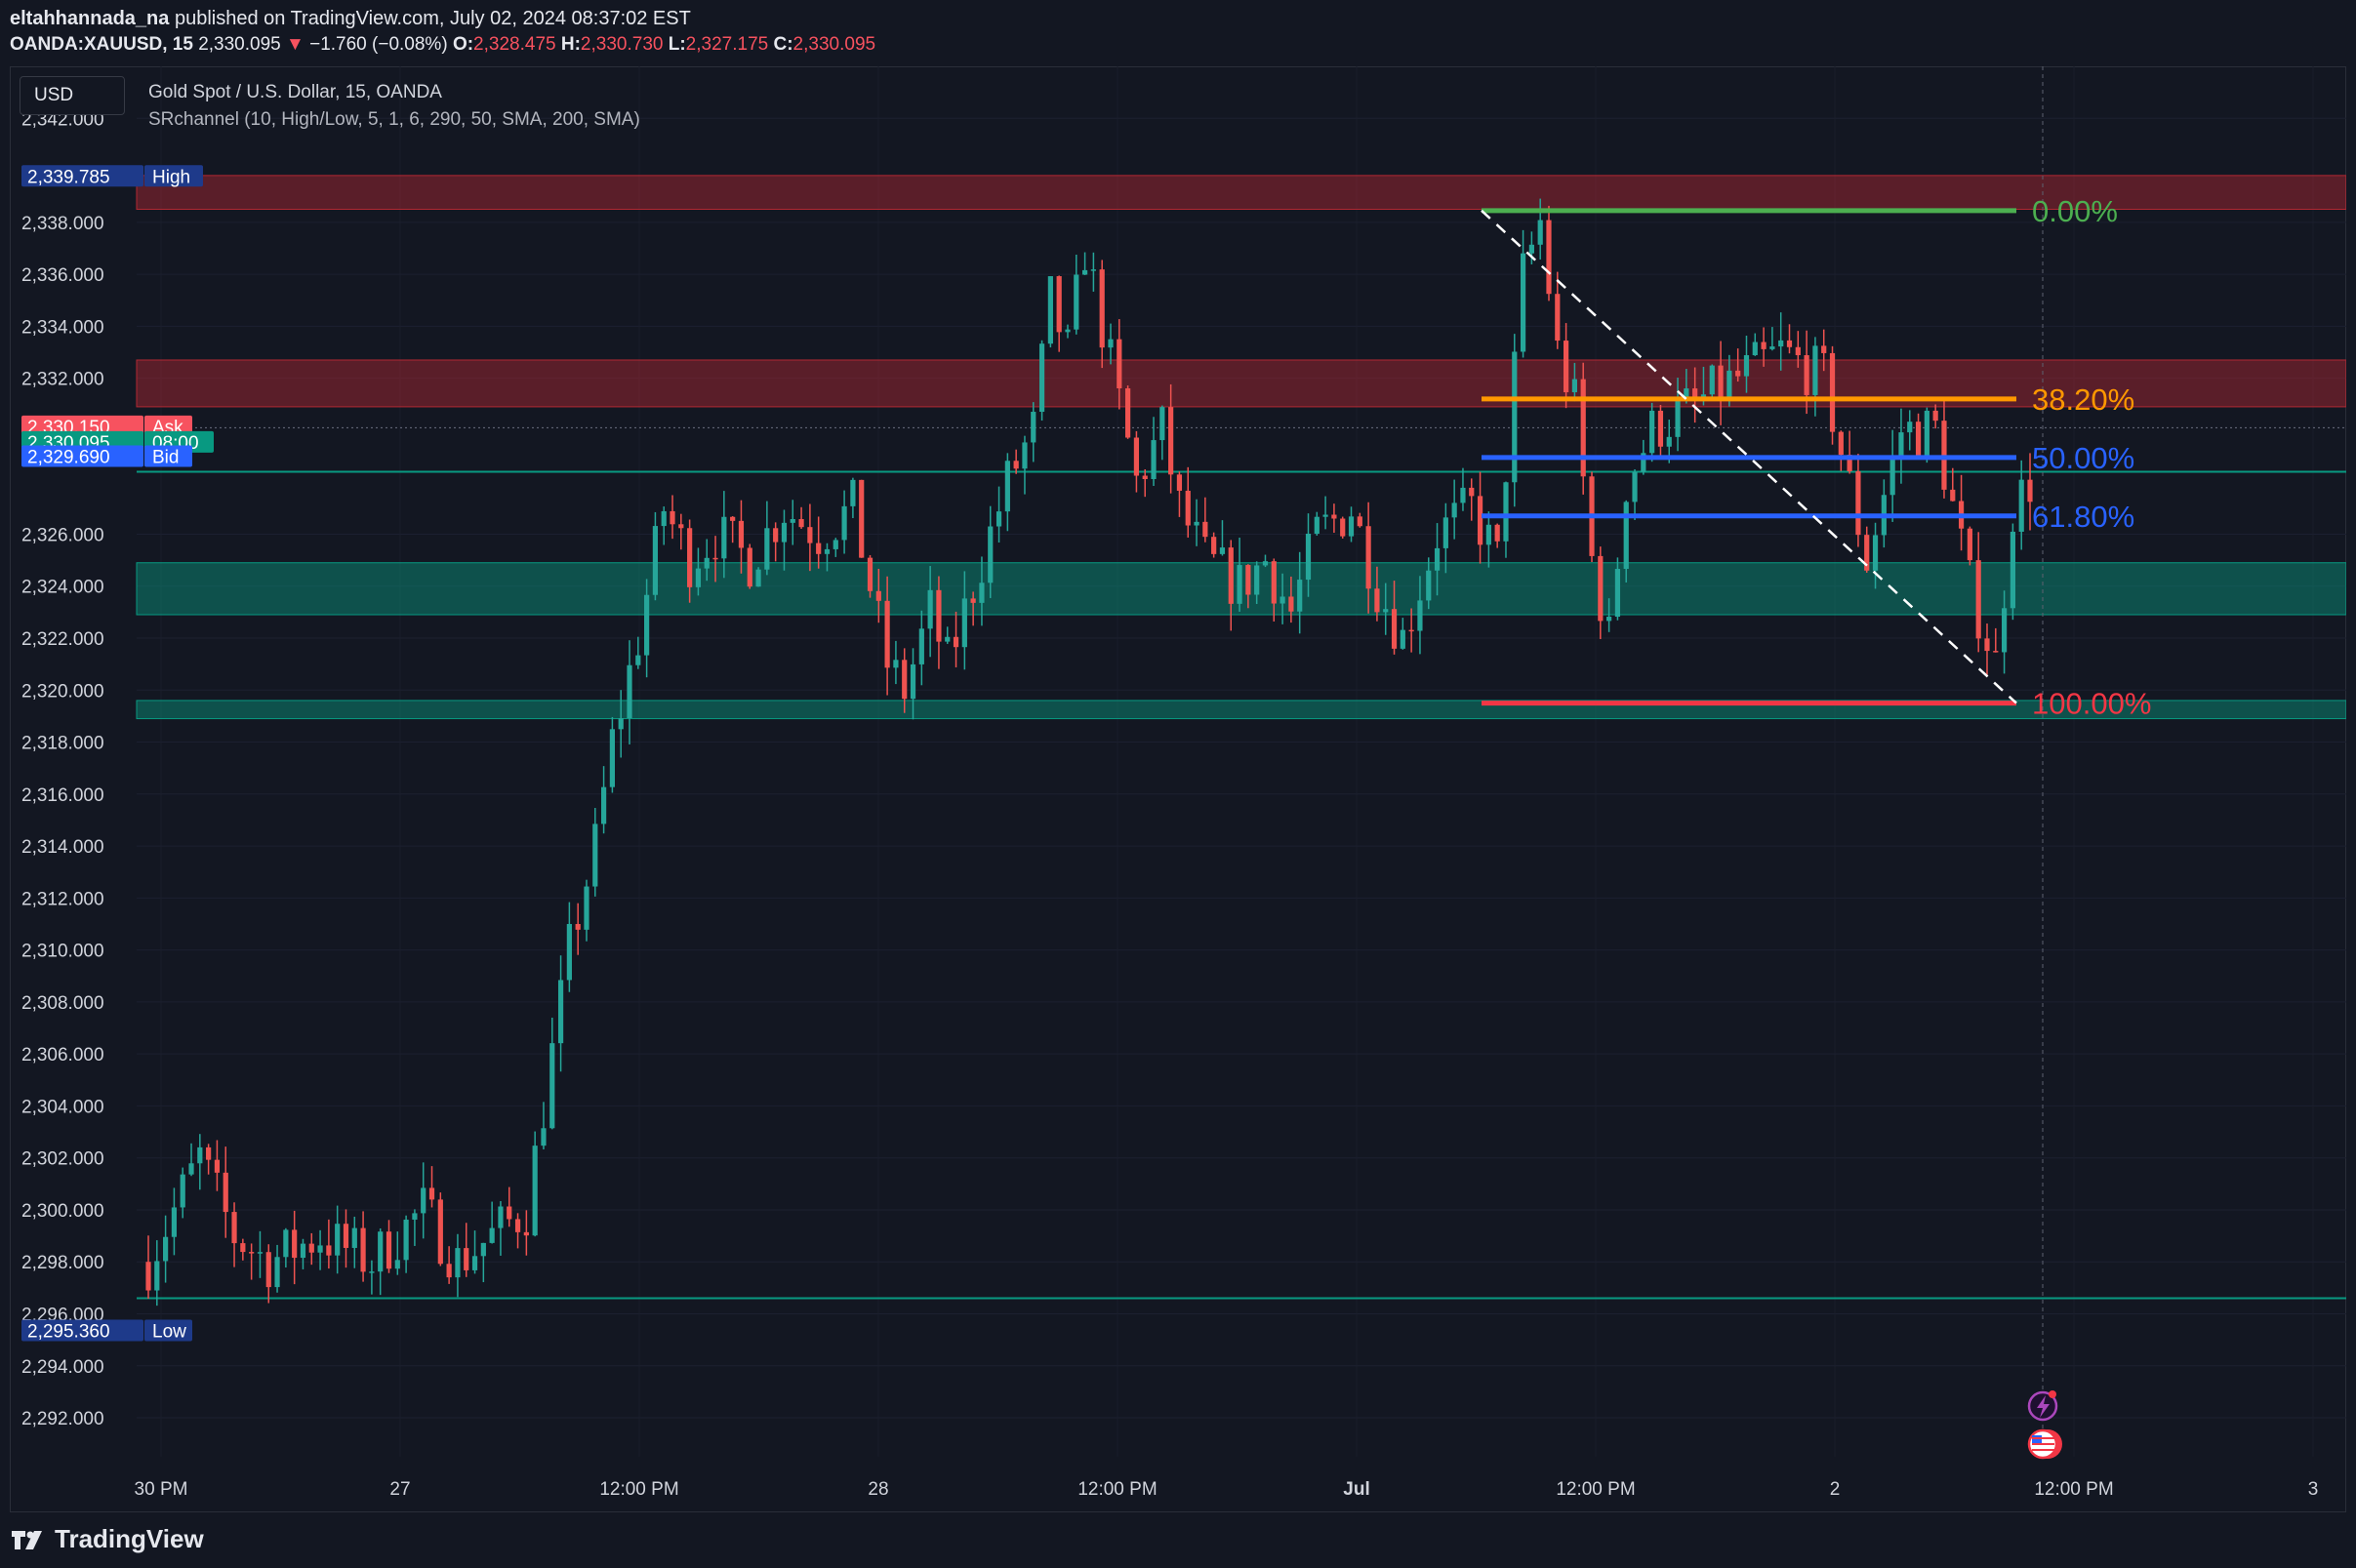 The width and height of the screenshot is (2356, 1568). I want to click on x-tick-label: Jul, so click(1356, 1489).